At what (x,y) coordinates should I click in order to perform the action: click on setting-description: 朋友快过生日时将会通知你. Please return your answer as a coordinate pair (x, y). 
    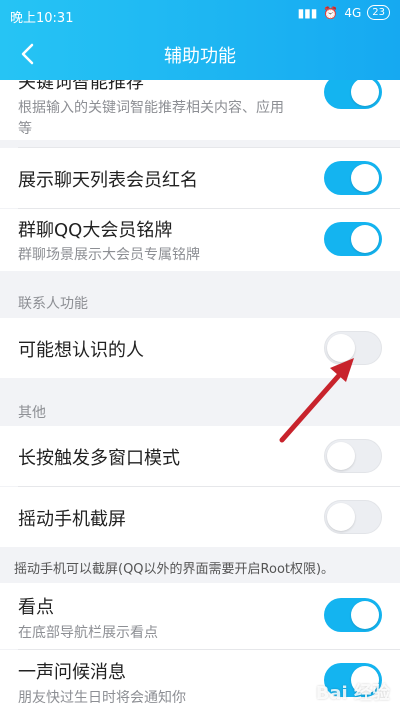
    Looking at the image, I should click on (102, 698).